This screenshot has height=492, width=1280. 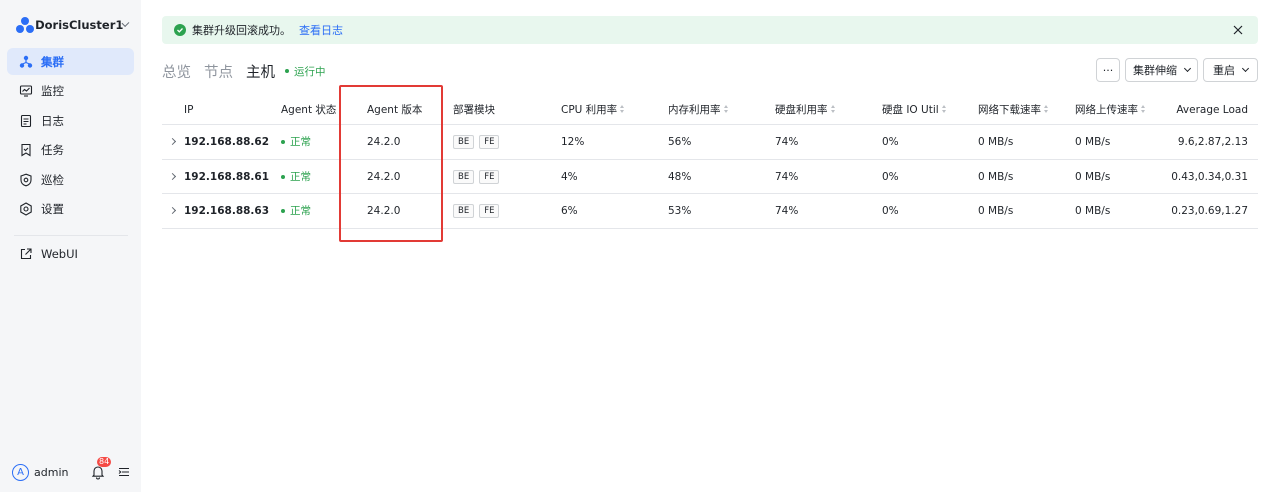 I want to click on cluster-selector: DorisCluster1, so click(x=74, y=25).